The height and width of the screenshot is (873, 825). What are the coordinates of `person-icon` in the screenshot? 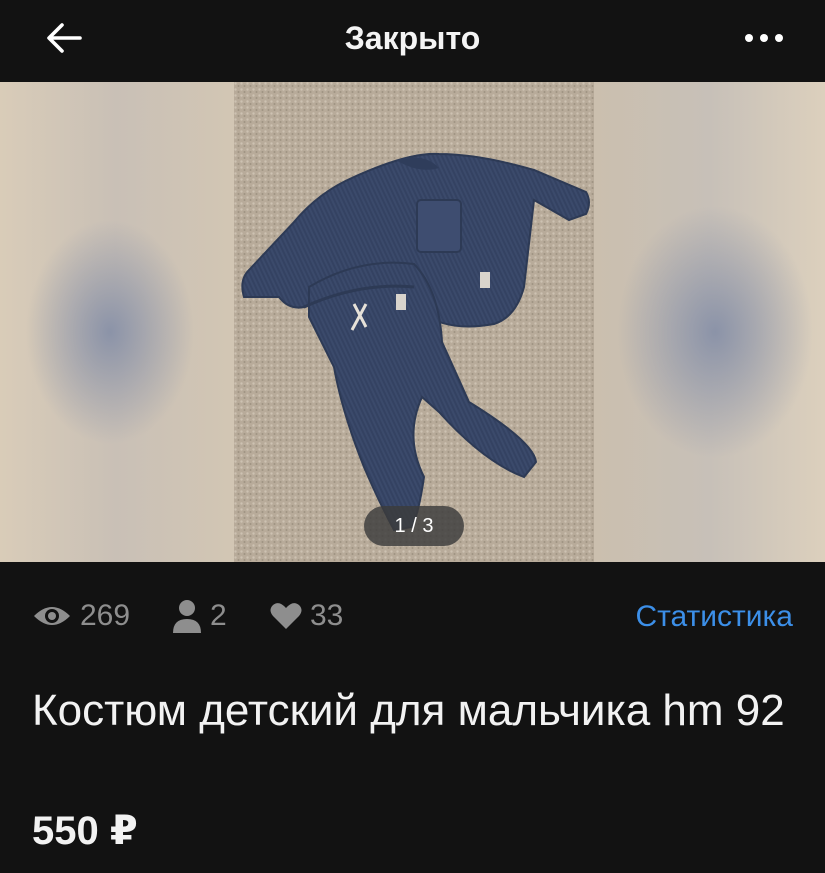 It's located at (187, 616).